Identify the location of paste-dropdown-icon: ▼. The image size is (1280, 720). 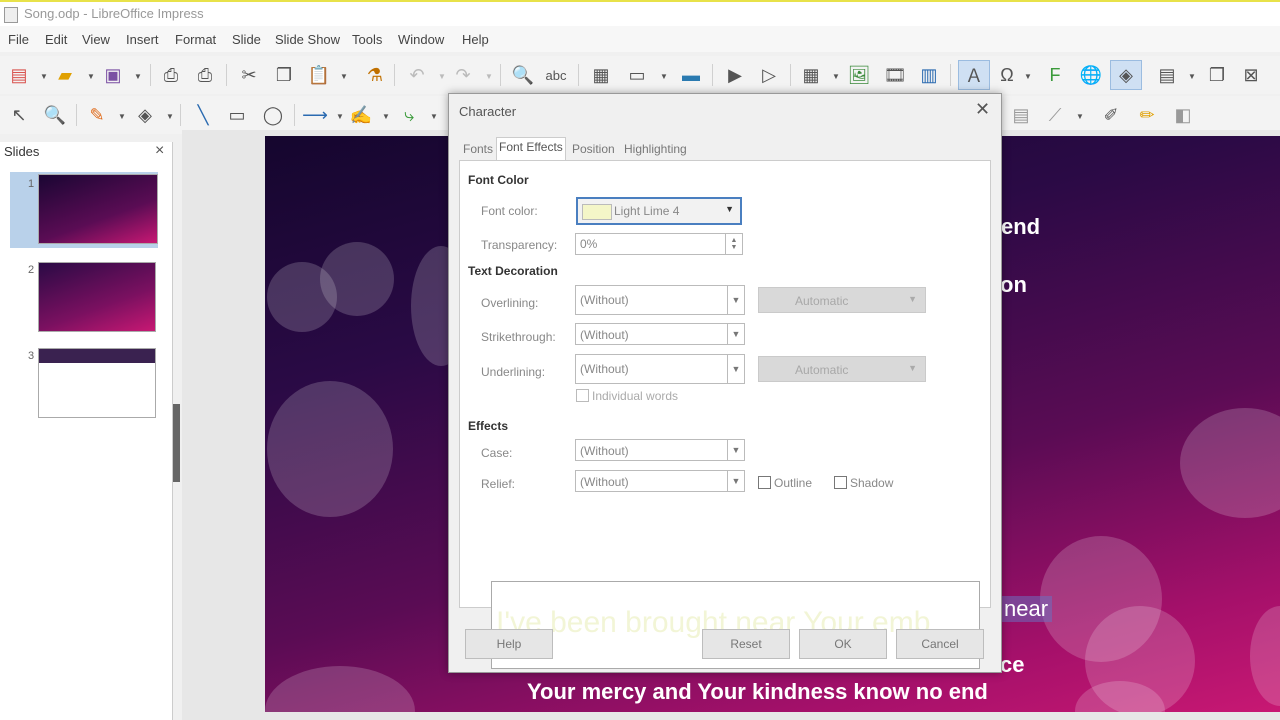
(344, 76).